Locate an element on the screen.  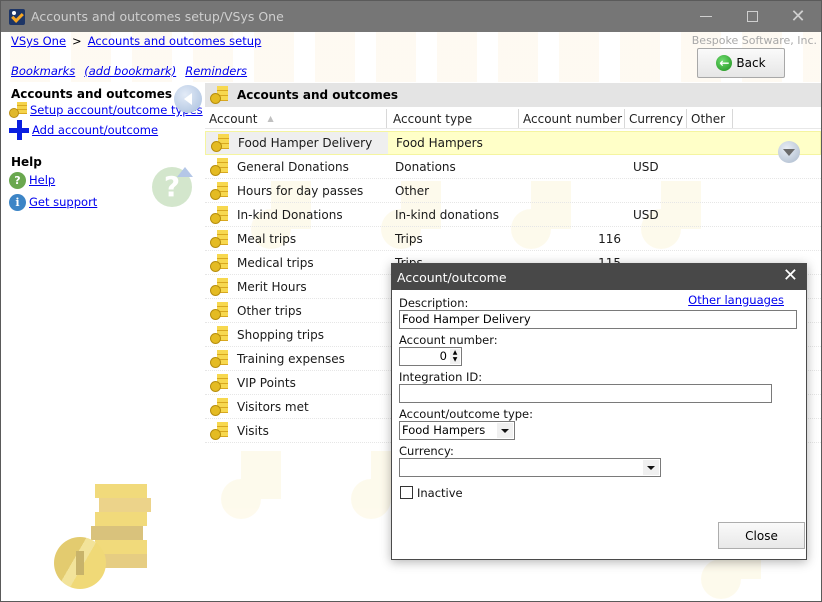
column-header-account-number: Account number is located at coordinates (572, 118).